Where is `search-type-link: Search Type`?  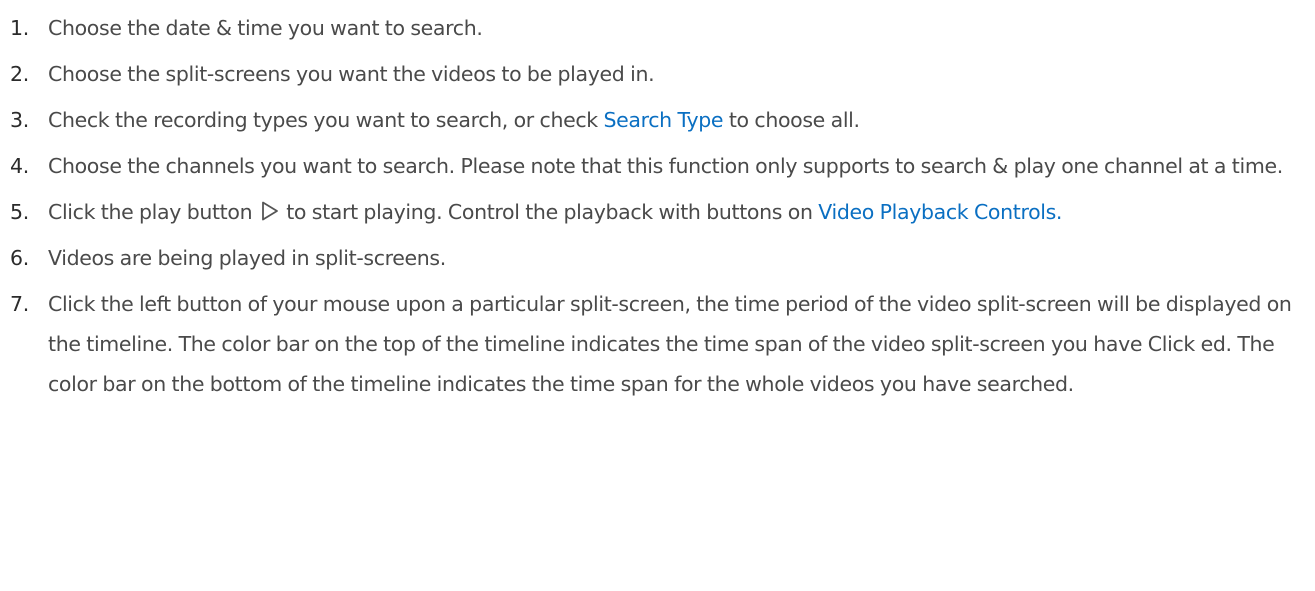 search-type-link: Search Type is located at coordinates (664, 120).